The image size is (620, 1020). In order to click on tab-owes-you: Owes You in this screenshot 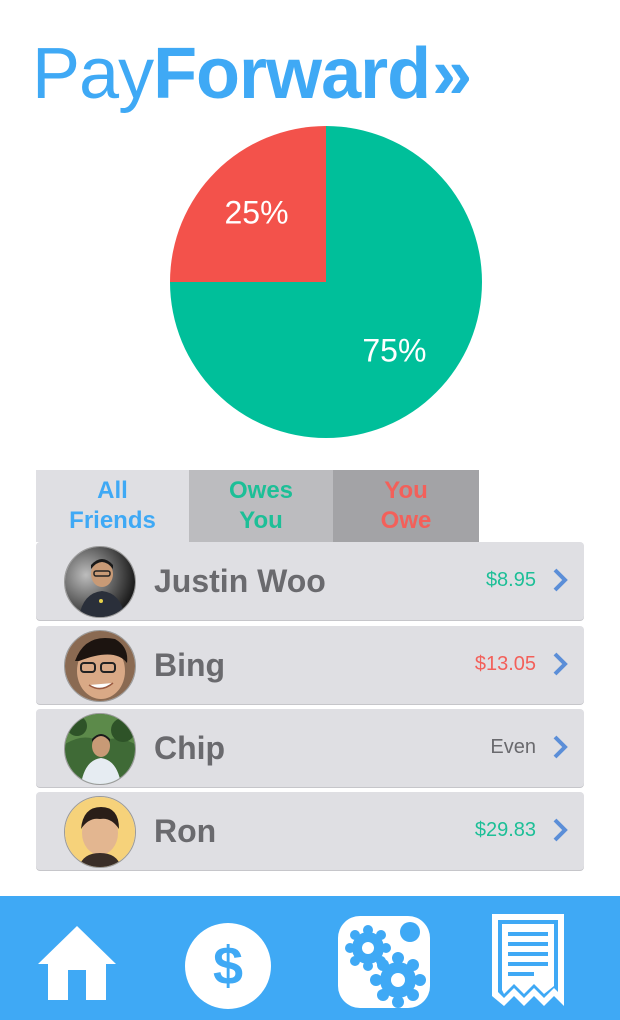, I will do `click(261, 506)`.